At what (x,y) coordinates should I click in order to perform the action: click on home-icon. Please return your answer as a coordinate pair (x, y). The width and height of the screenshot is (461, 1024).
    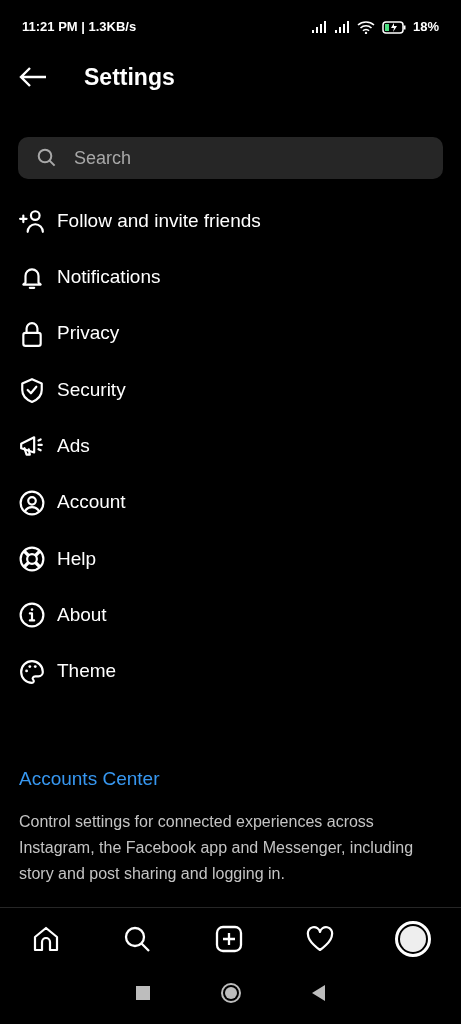
    Looking at the image, I should click on (46, 938).